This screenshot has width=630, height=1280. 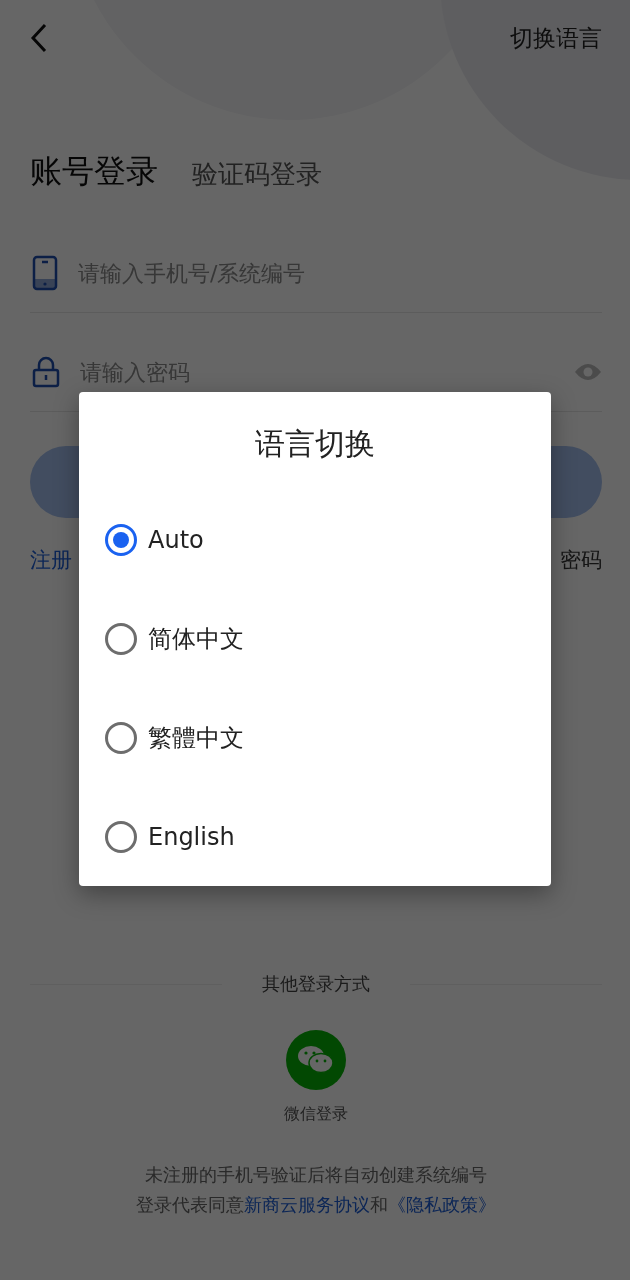 I want to click on dialog-title: 语言切换, so click(x=315, y=443).